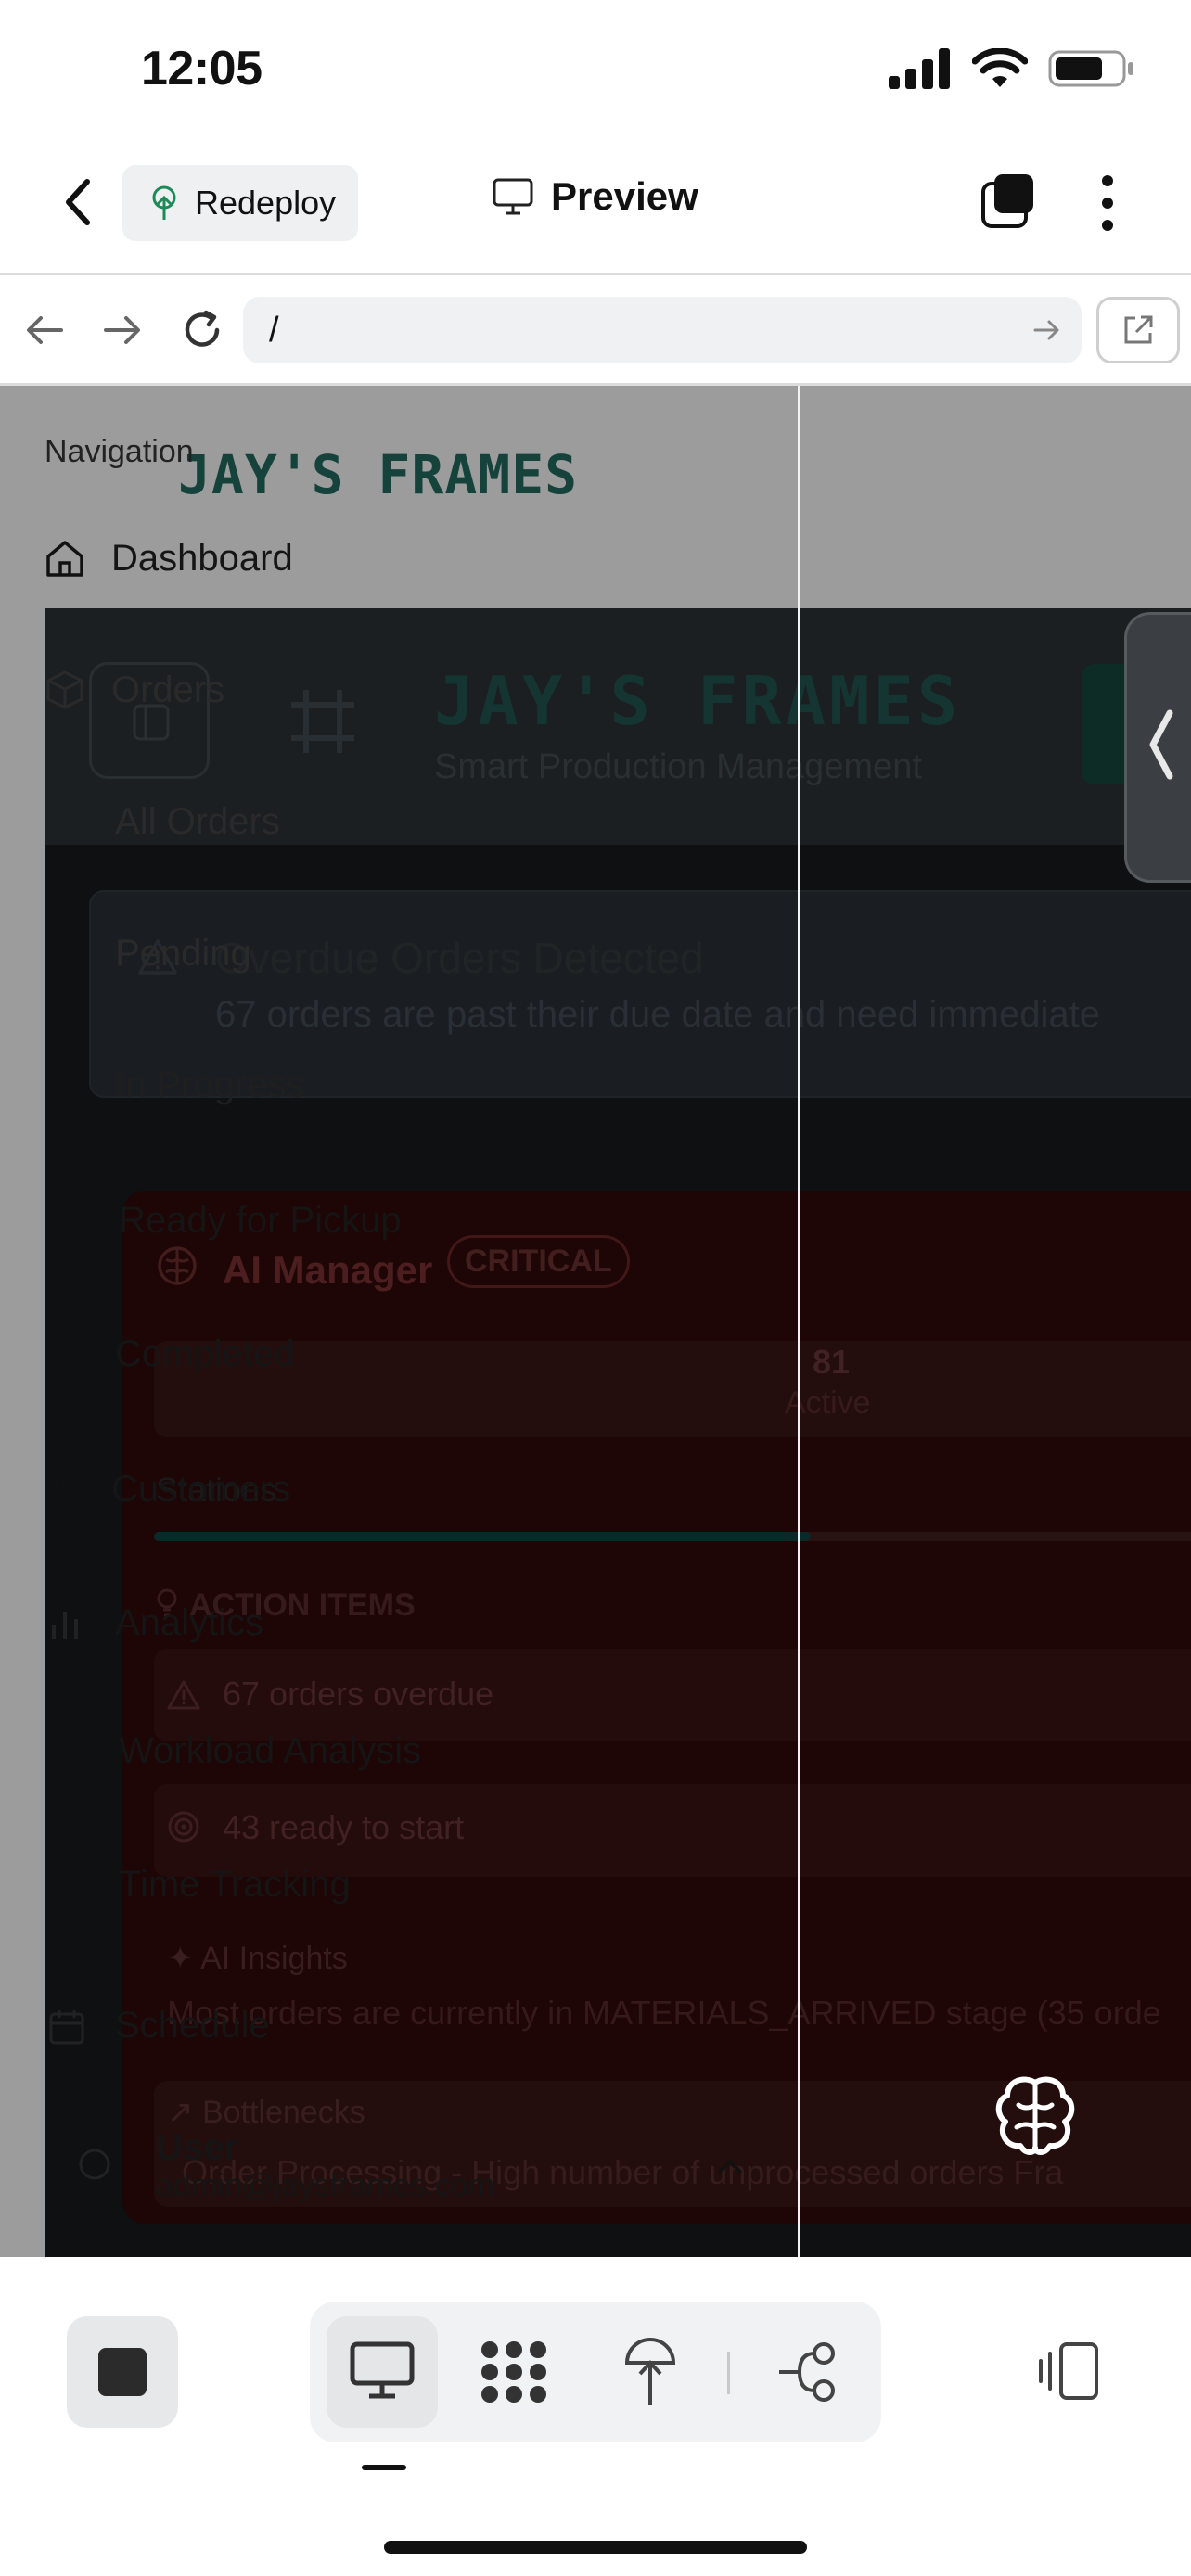 The image size is (1191, 2576). I want to click on collapse-panel-tab, so click(1157, 747).